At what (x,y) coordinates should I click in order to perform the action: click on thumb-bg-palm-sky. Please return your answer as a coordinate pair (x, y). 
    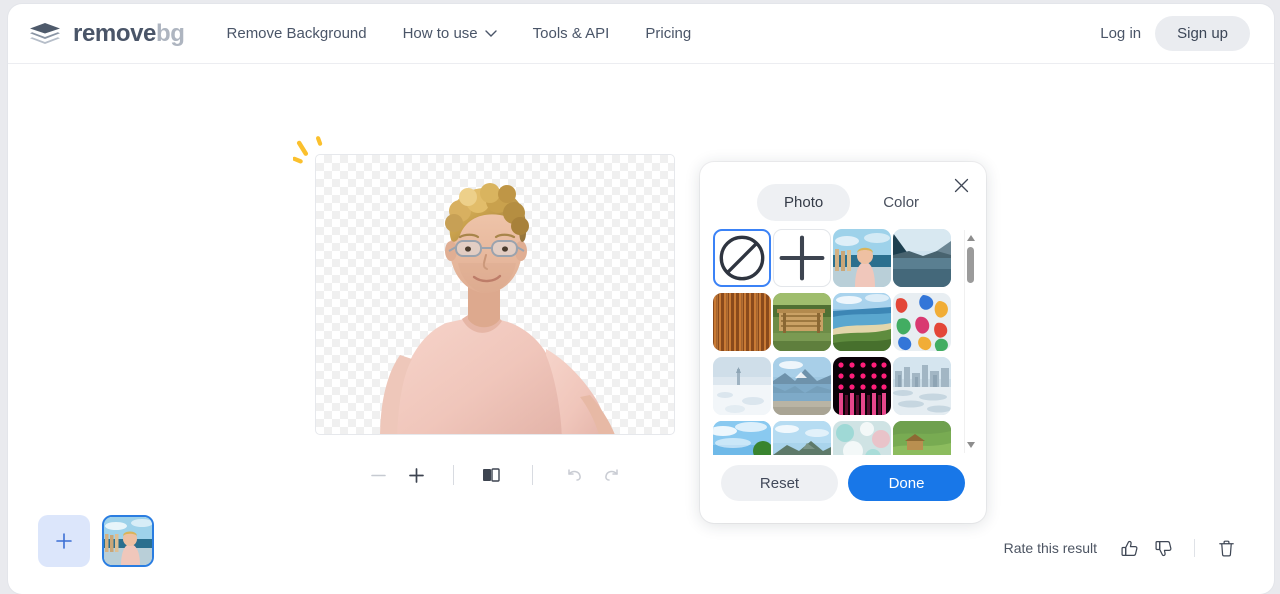
    Looking at the image, I should click on (742, 438).